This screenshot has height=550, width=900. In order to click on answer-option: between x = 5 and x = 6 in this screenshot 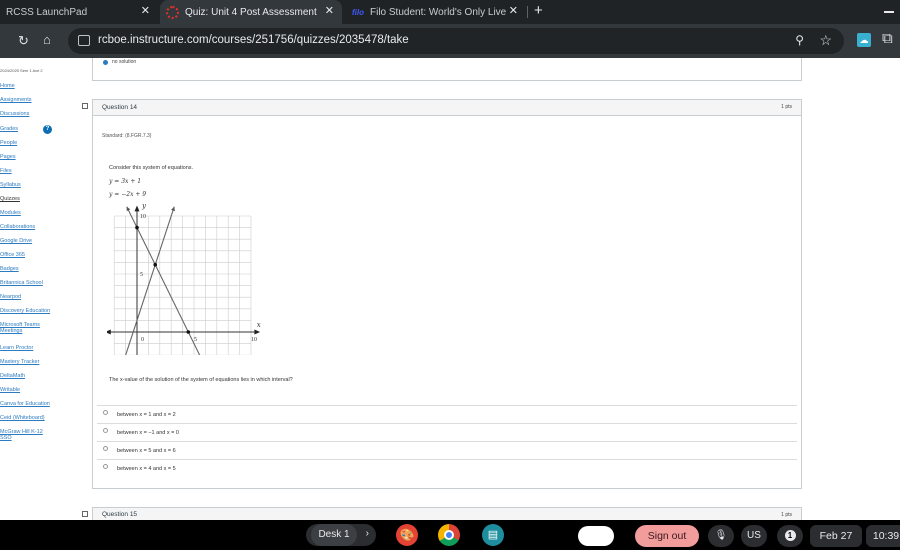, I will do `click(447, 450)`.